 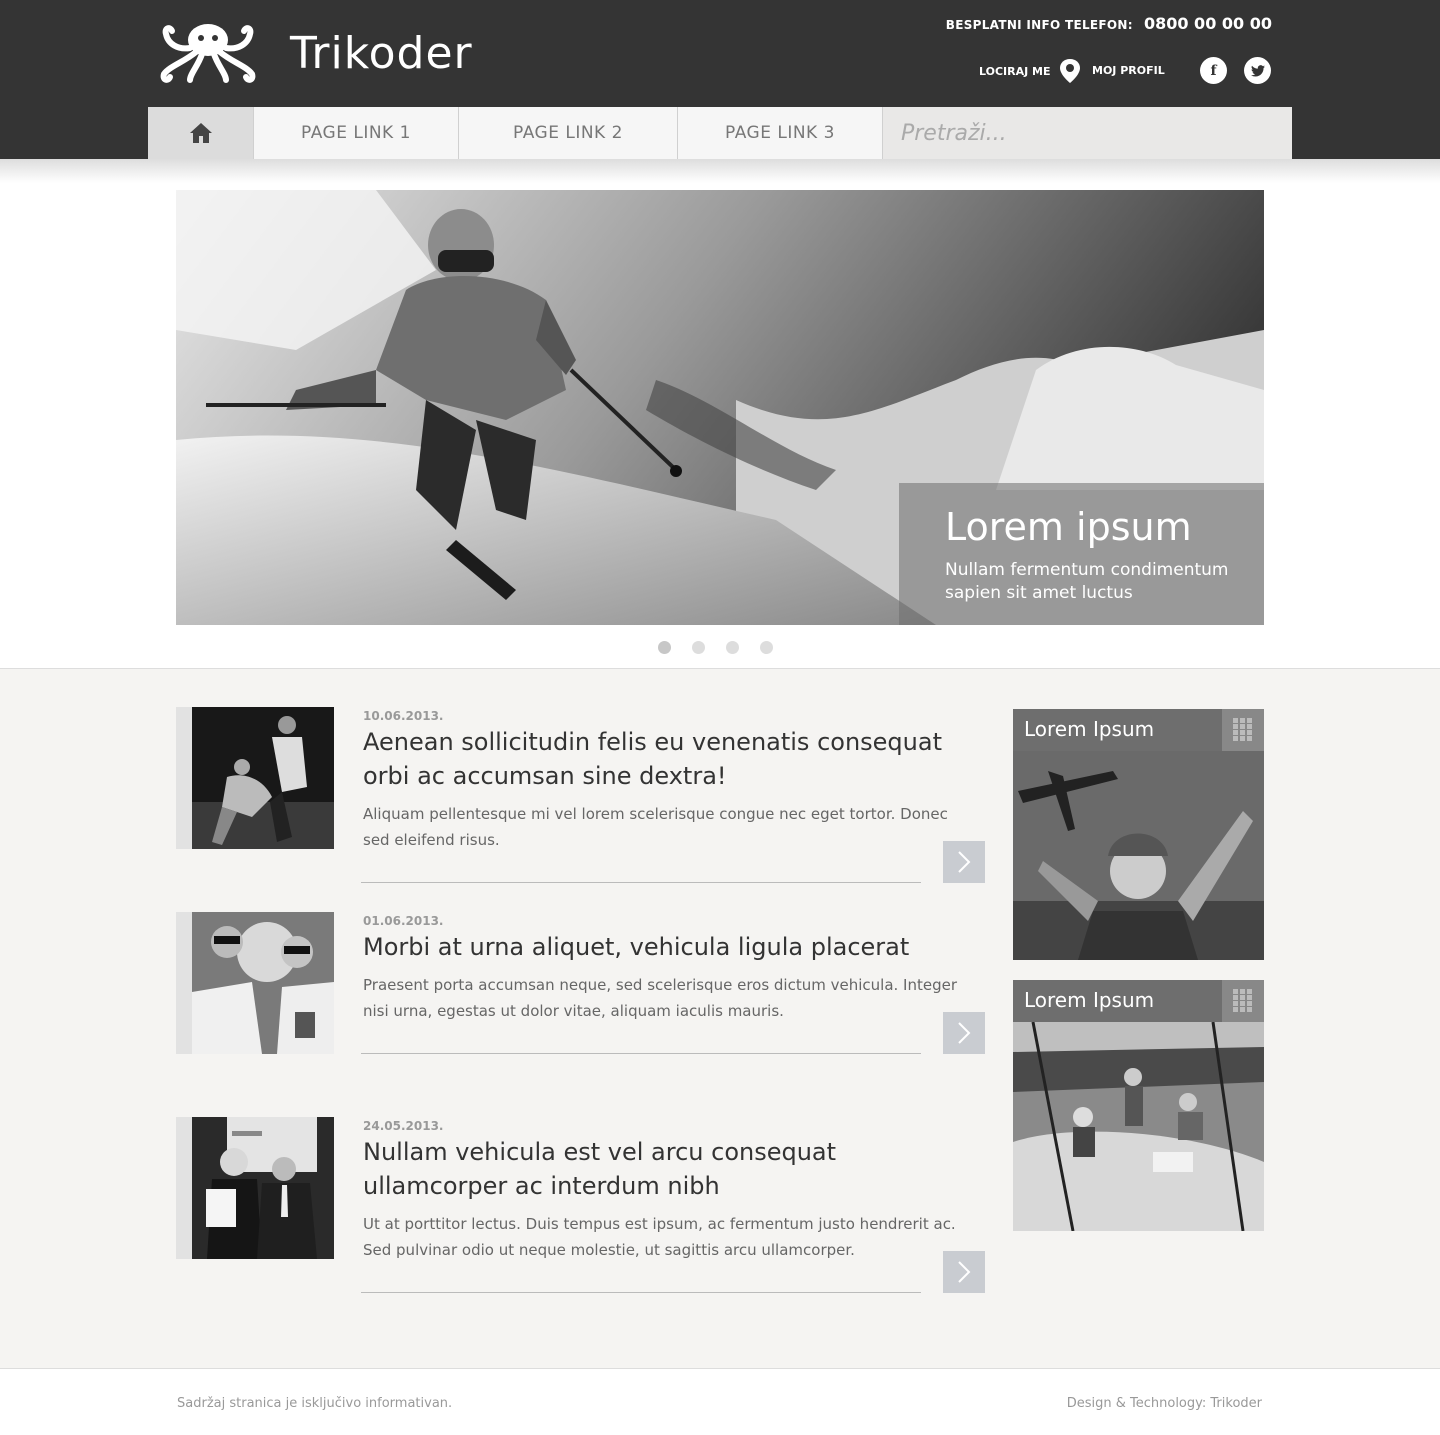 I want to click on home-icon, so click(x=200, y=133).